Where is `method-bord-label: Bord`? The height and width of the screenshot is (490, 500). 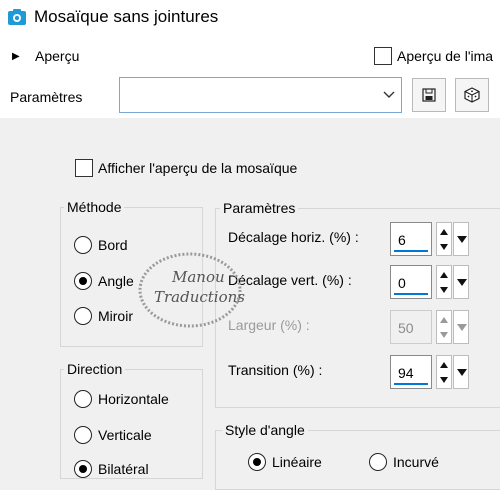
method-bord-label: Bord is located at coordinates (113, 245).